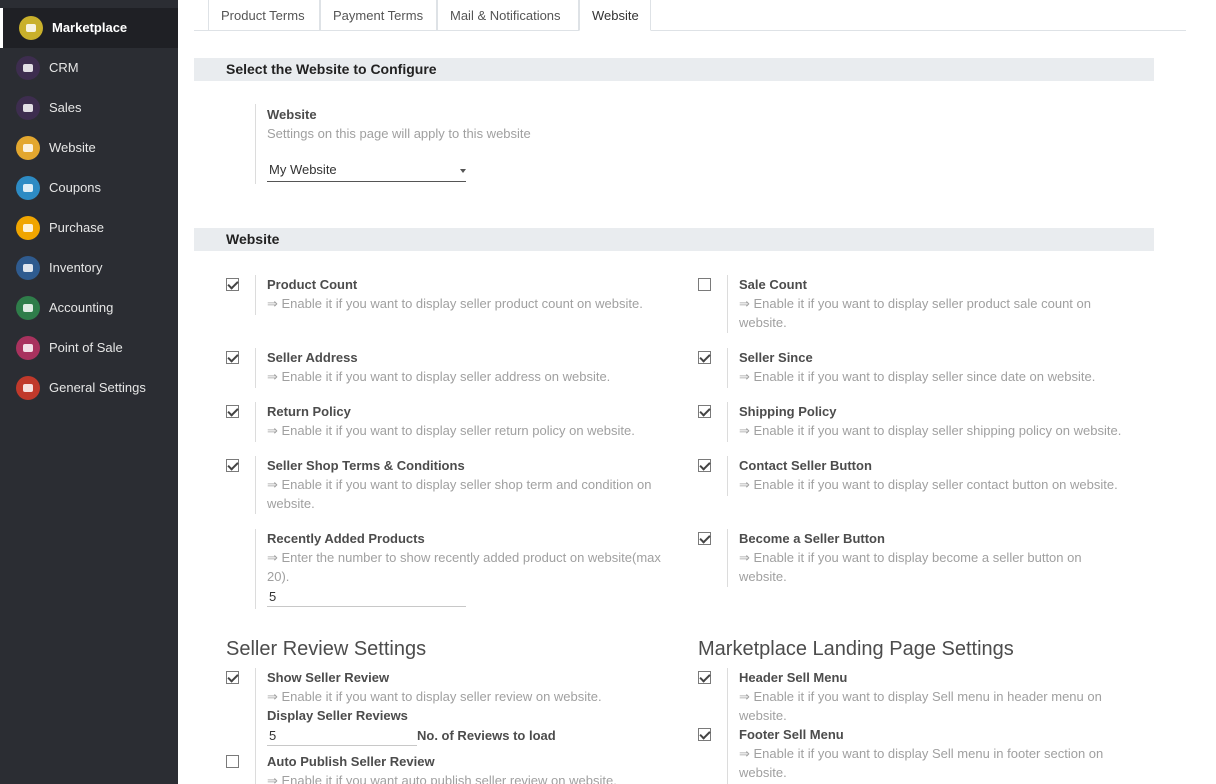  What do you see at coordinates (253, 239) in the screenshot?
I see `section-title: Website` at bounding box center [253, 239].